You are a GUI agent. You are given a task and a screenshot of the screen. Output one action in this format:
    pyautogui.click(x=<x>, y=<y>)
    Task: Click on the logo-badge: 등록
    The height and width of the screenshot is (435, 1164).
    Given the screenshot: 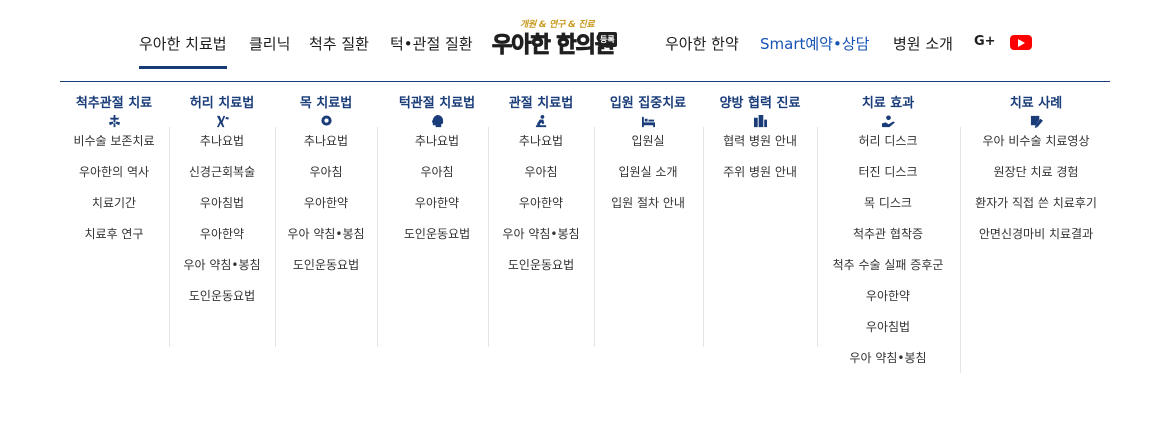 What is the action you would take?
    pyautogui.click(x=607, y=39)
    